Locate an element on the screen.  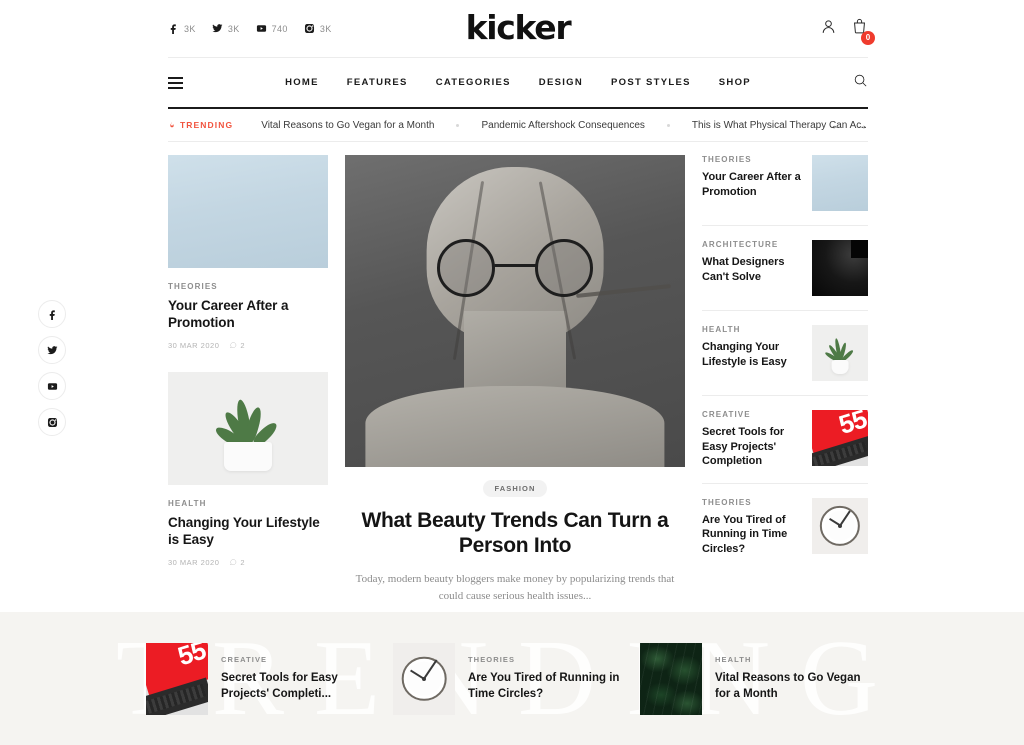
sidebar-item-2-image is located at coordinates (840, 268).